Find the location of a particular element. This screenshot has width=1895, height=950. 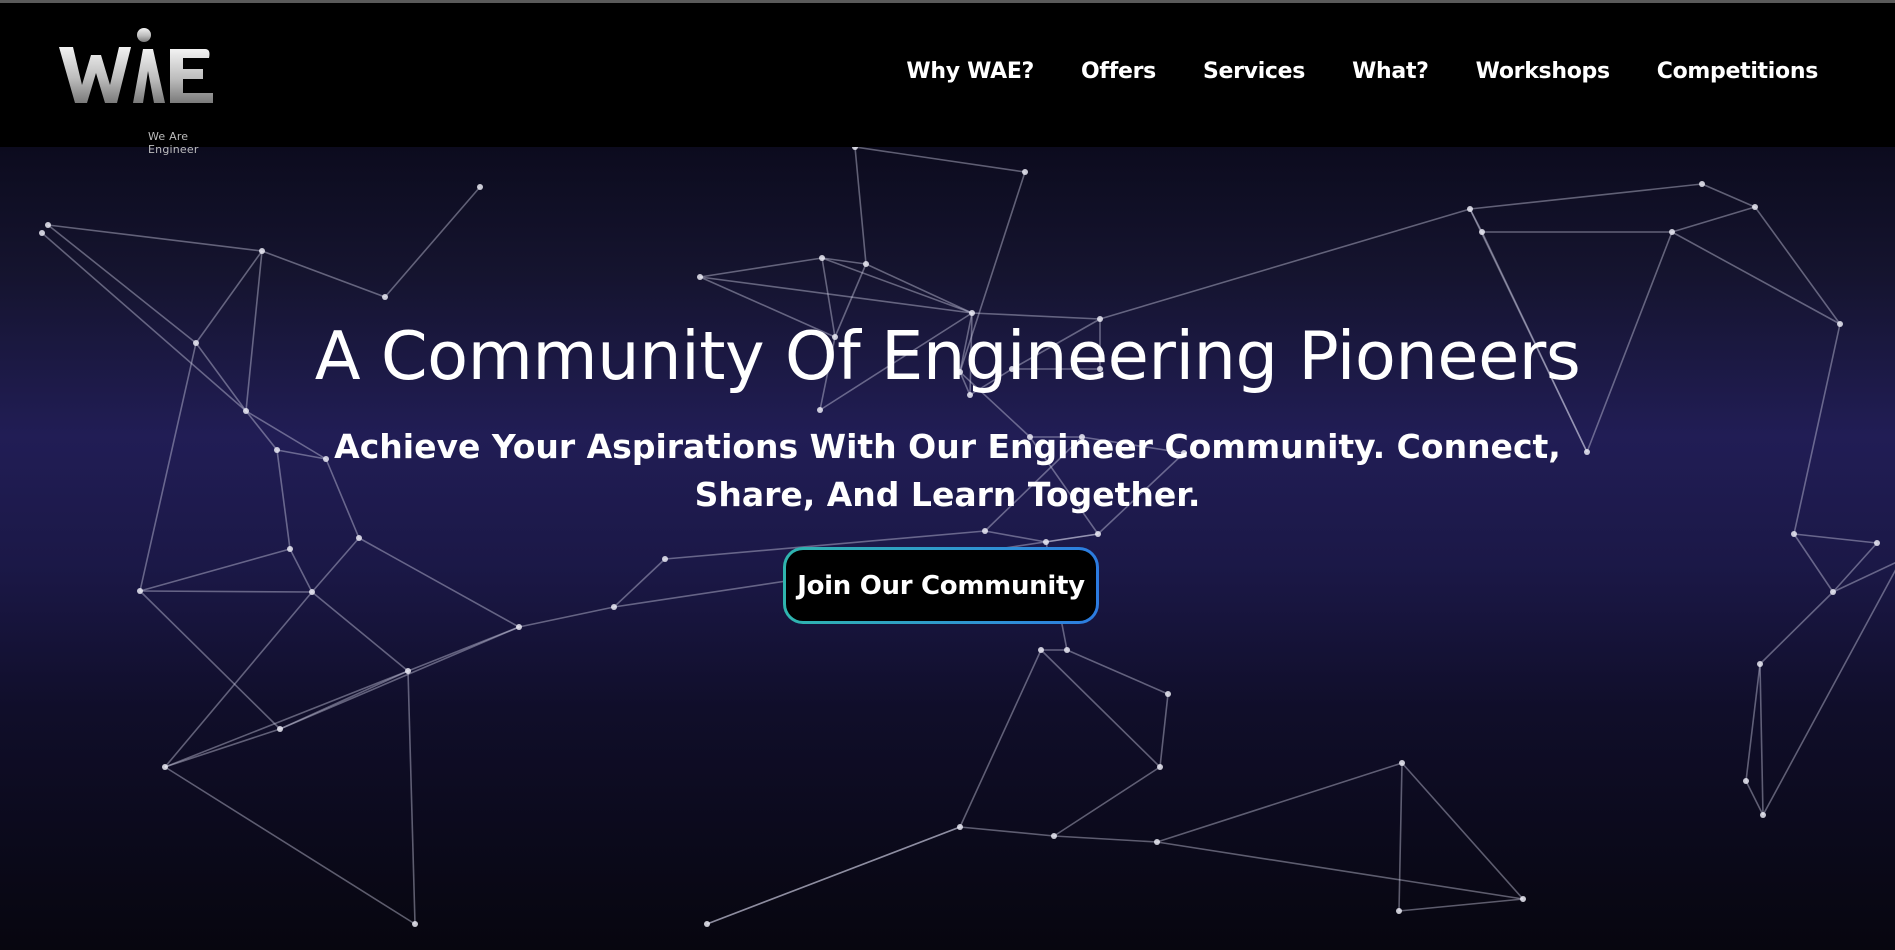

nav-link-services: Services is located at coordinates (1254, 71).